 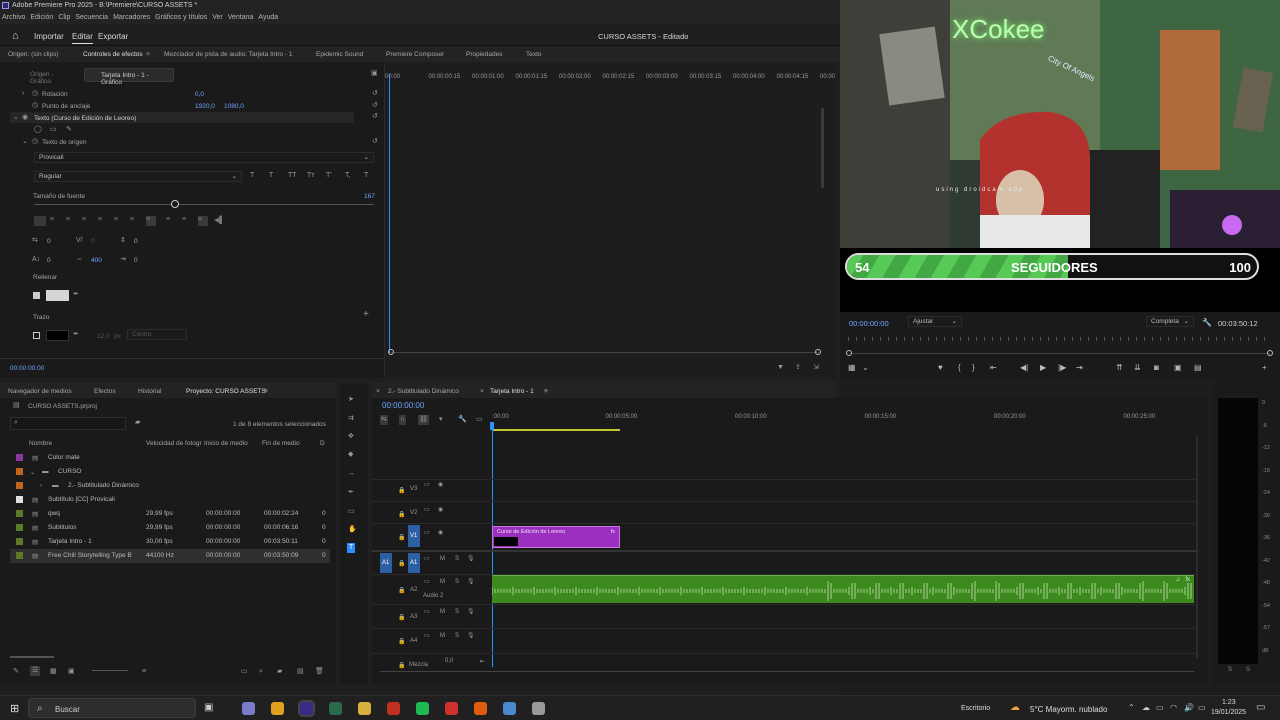 I want to click on collapse-chevron-icon: ⌄, so click(x=25, y=142).